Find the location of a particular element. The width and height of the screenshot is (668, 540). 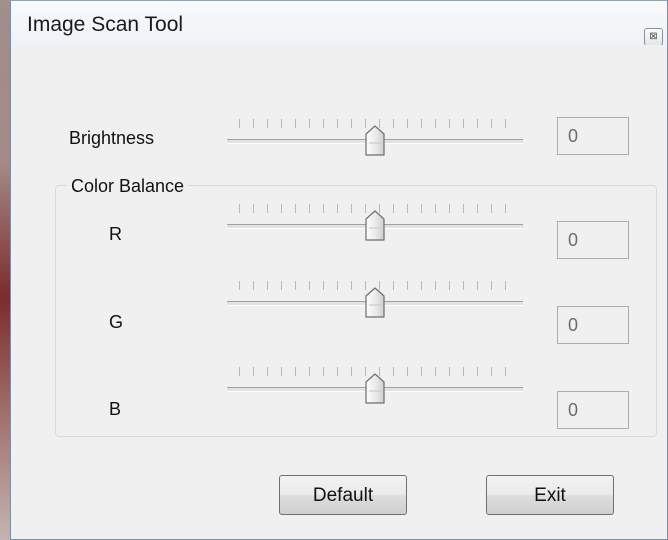

brightness-slider-thumb is located at coordinates (375, 141).